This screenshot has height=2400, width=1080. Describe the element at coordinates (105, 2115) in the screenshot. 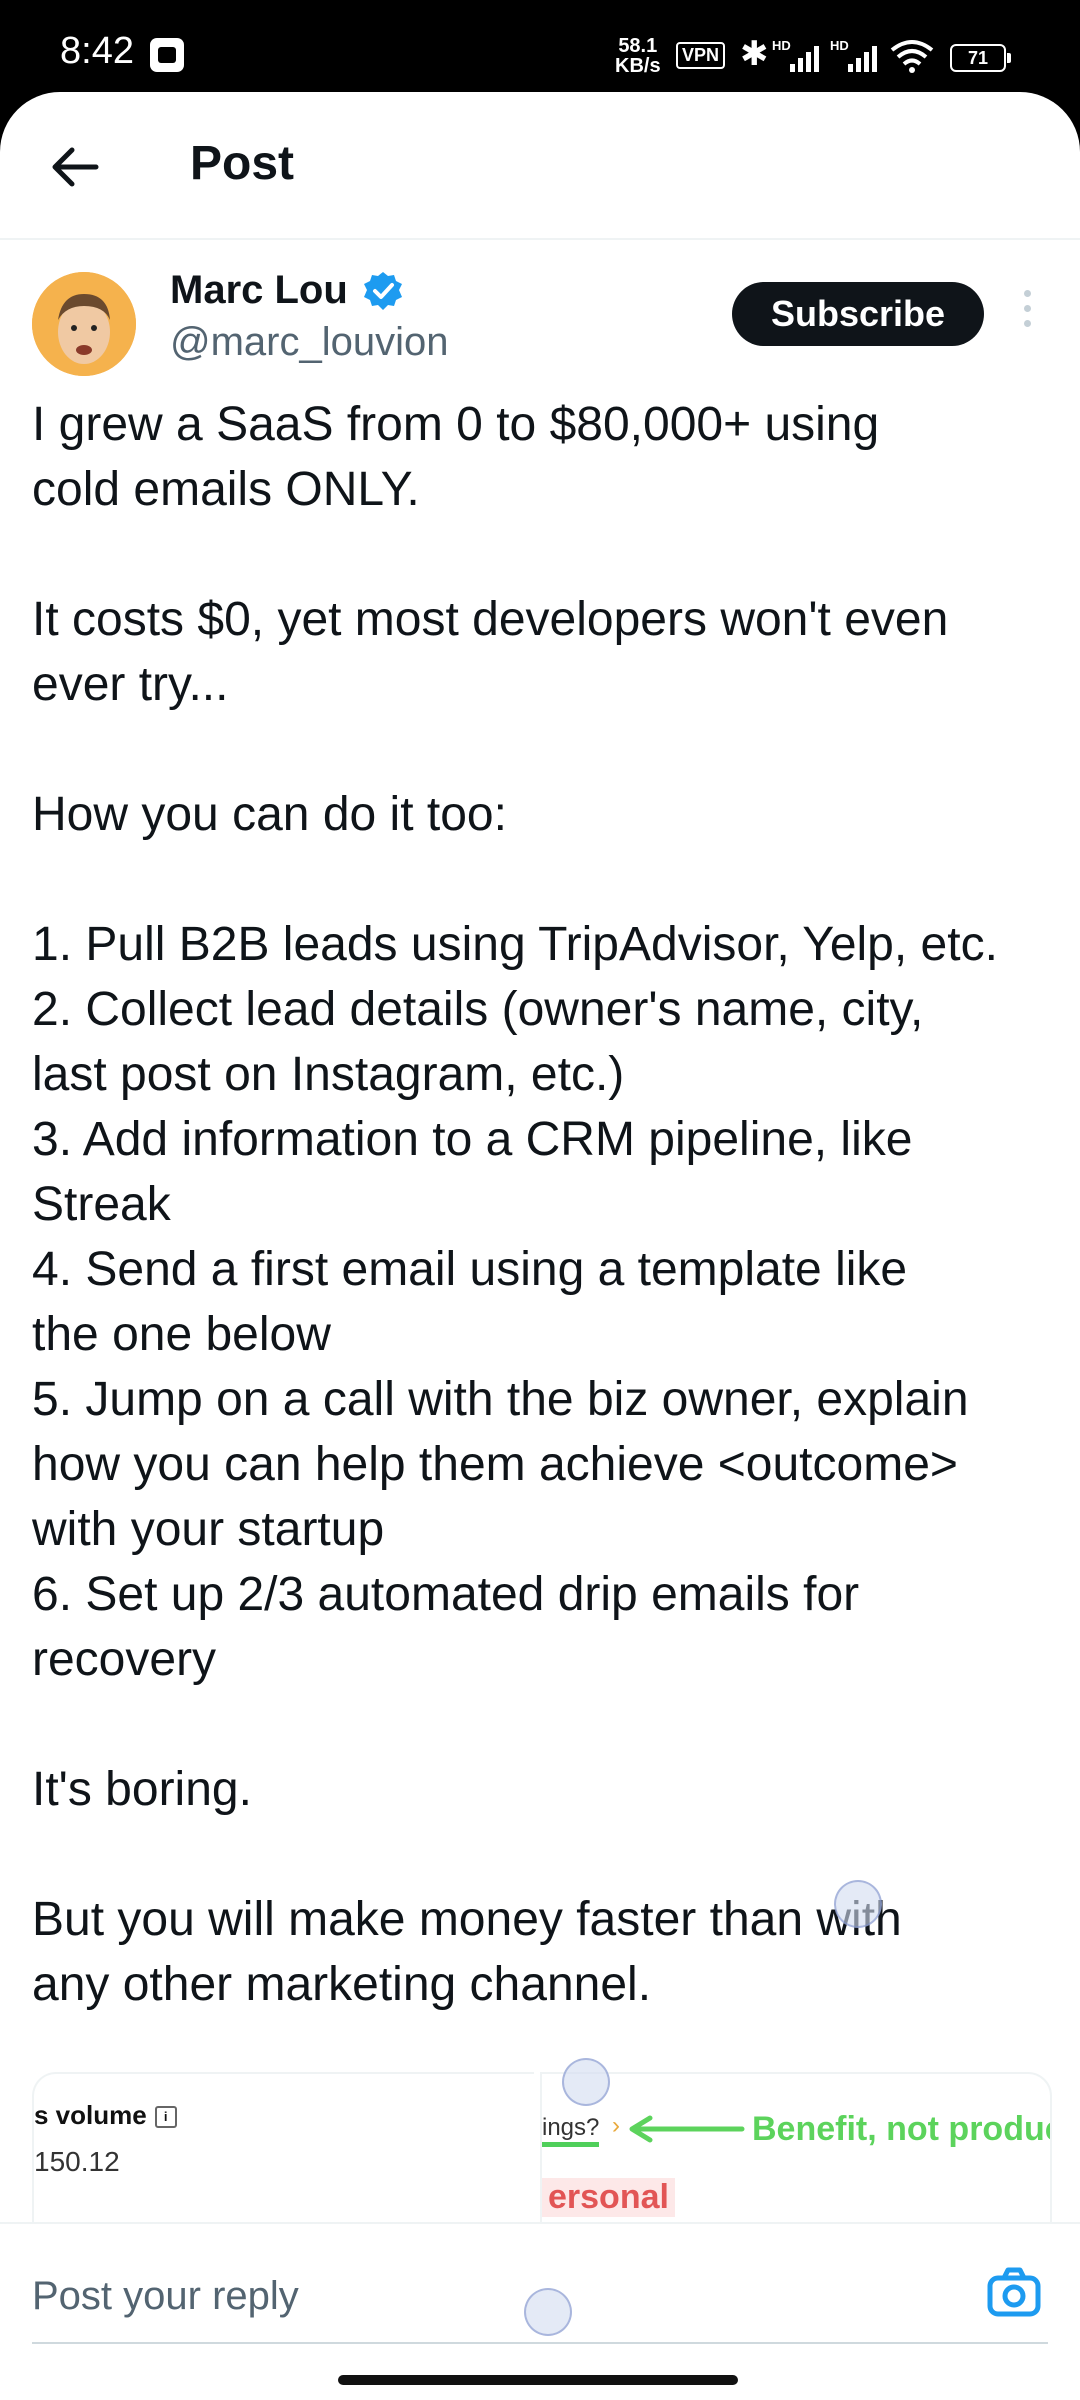

I see `media-1-label: s volume i` at that location.